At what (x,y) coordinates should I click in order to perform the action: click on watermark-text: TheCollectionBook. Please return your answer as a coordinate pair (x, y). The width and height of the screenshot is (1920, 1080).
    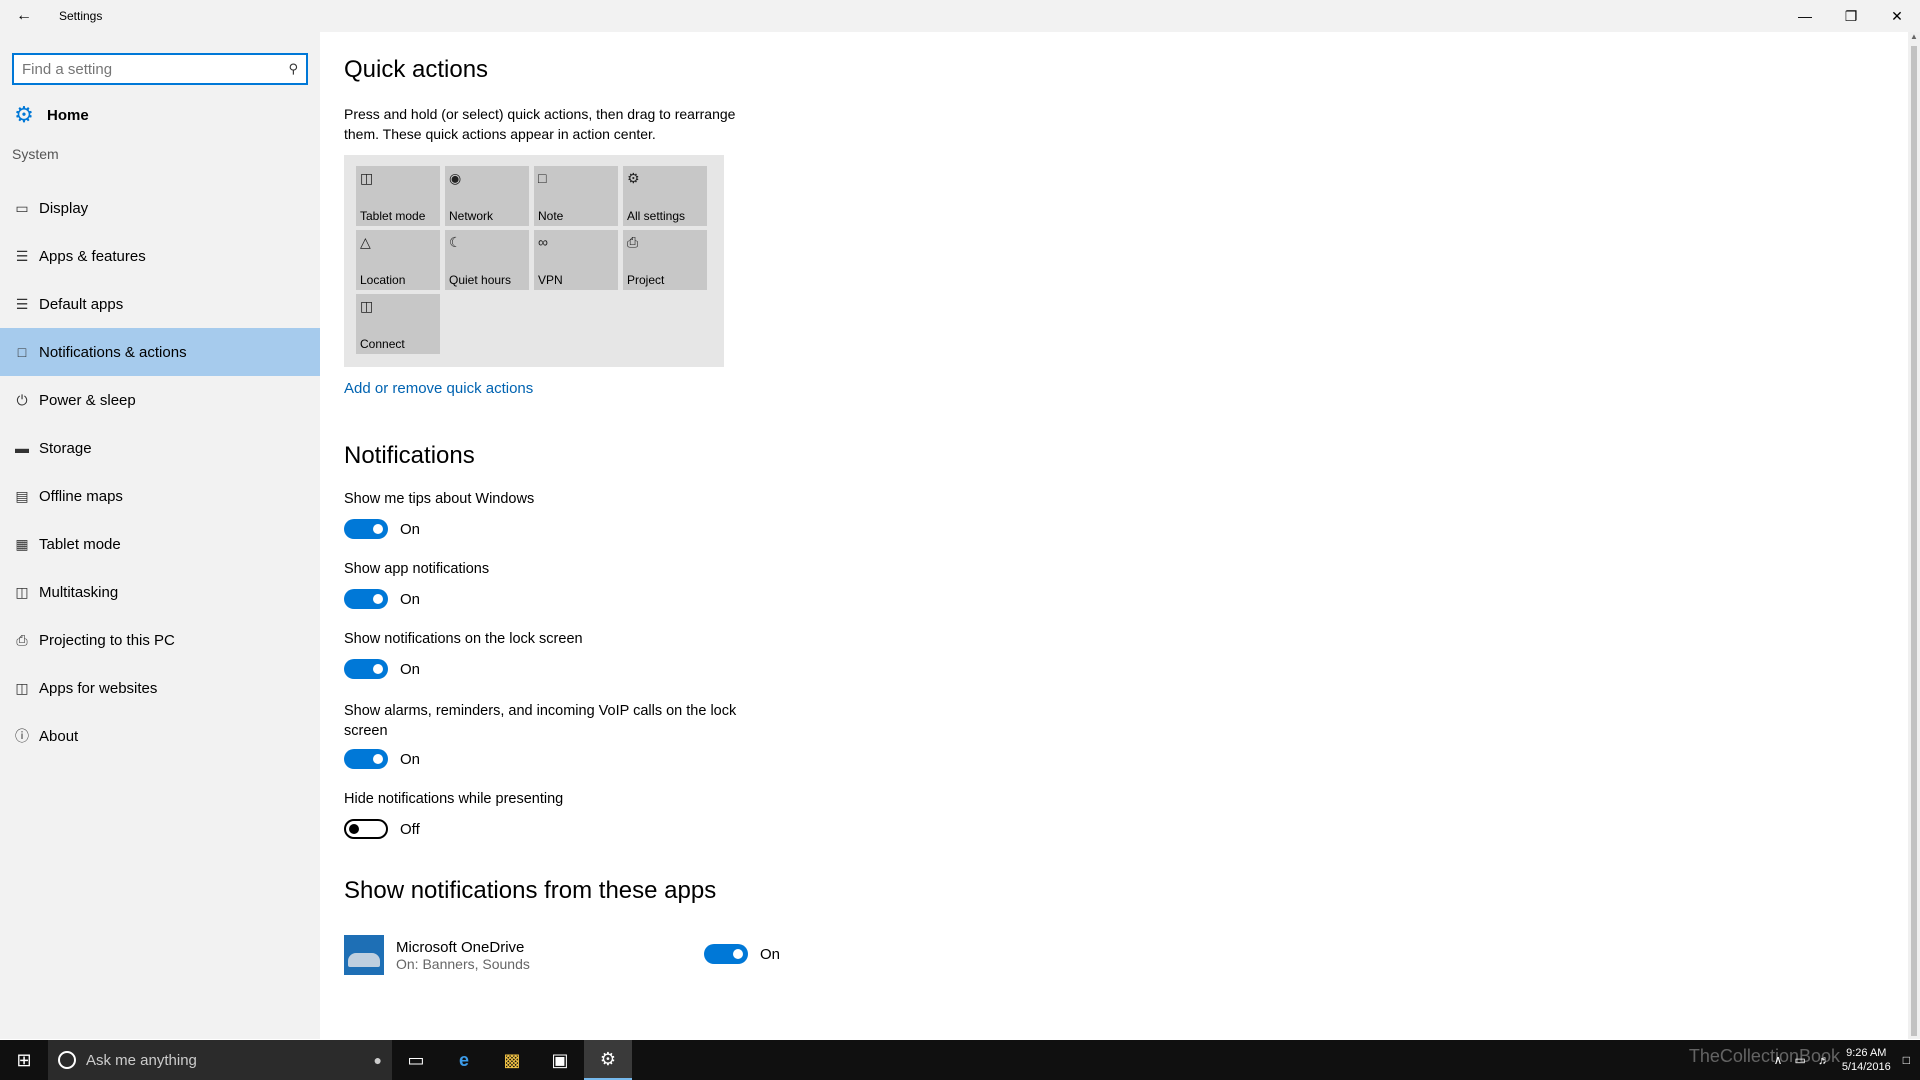
    Looking at the image, I should click on (1764, 1056).